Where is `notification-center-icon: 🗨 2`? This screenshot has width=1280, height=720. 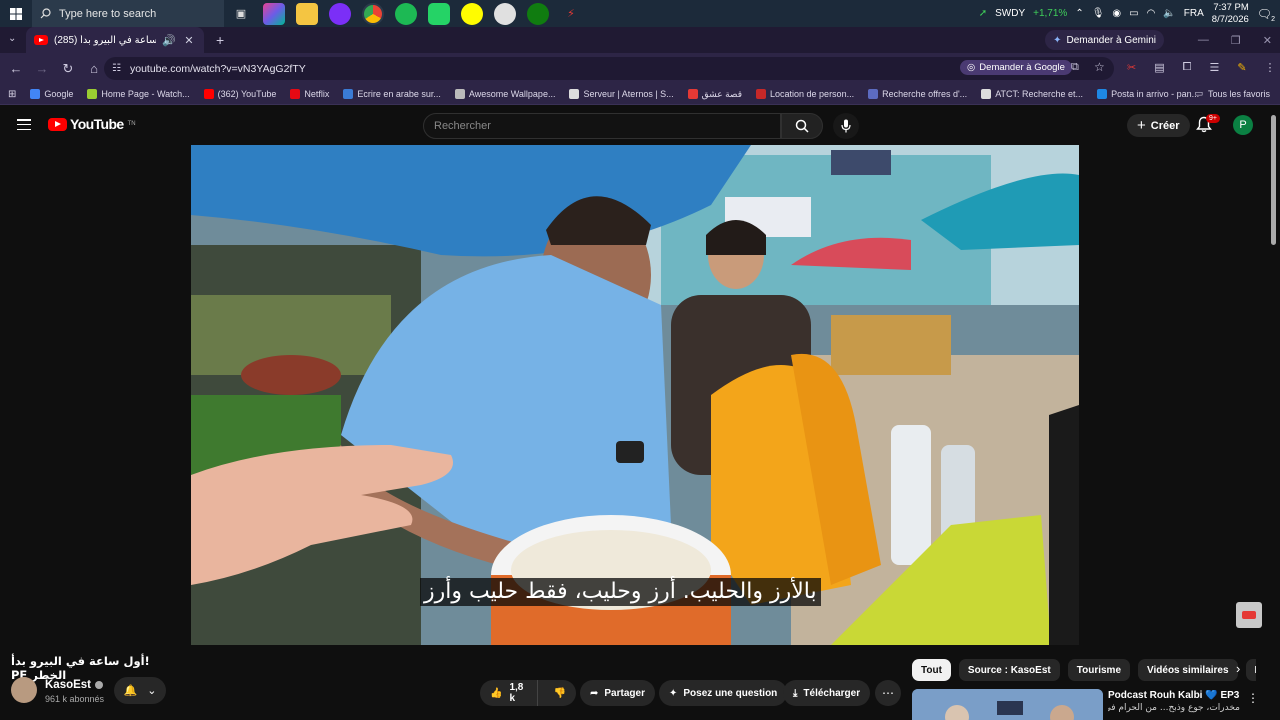 notification-center-icon: 🗨 2 is located at coordinates (1266, 15).